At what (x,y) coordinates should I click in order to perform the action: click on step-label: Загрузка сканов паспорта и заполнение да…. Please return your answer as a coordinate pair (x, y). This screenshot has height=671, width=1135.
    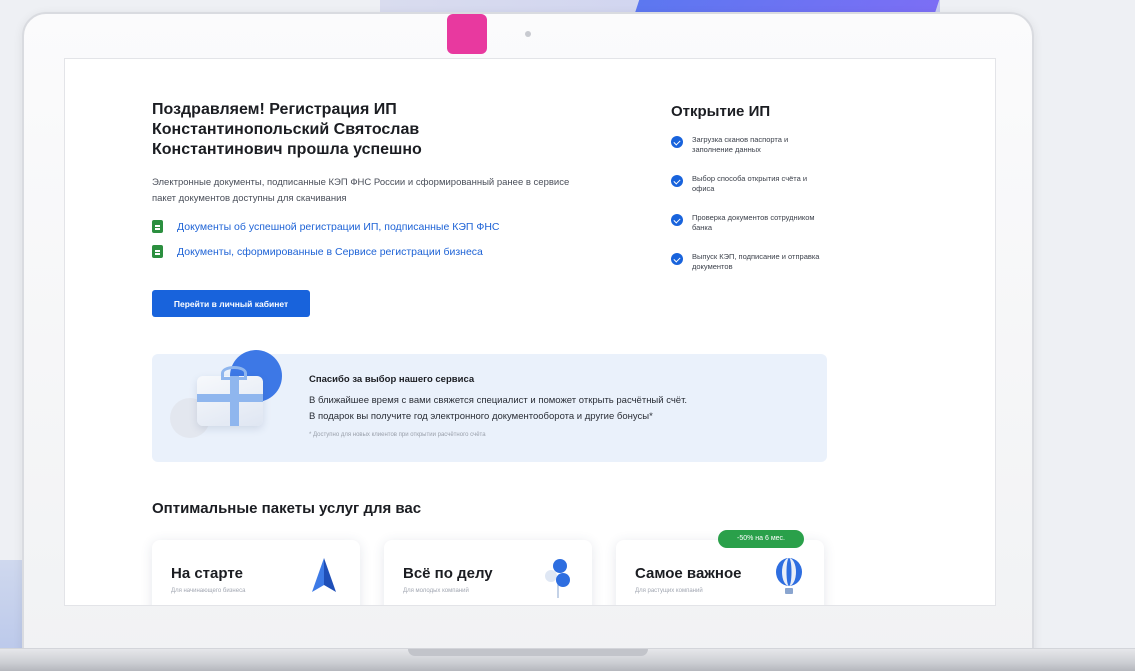
    Looking at the image, I should click on (740, 144).